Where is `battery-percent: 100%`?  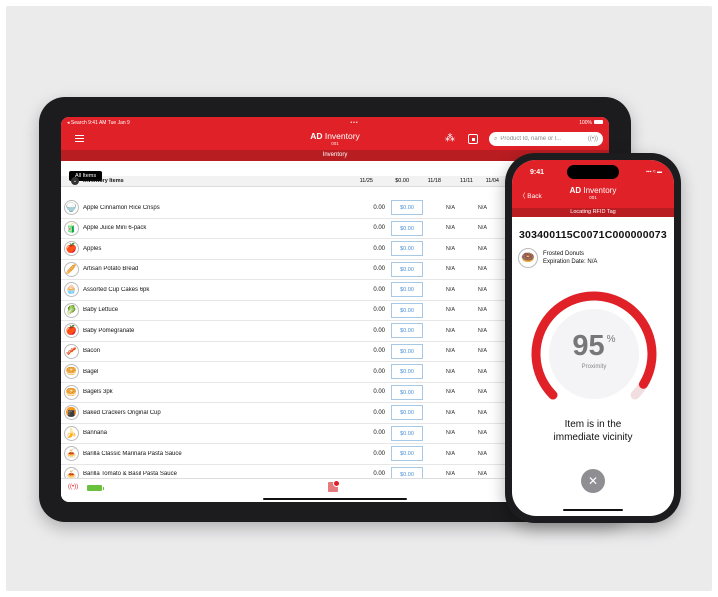 battery-percent: 100% is located at coordinates (585, 122).